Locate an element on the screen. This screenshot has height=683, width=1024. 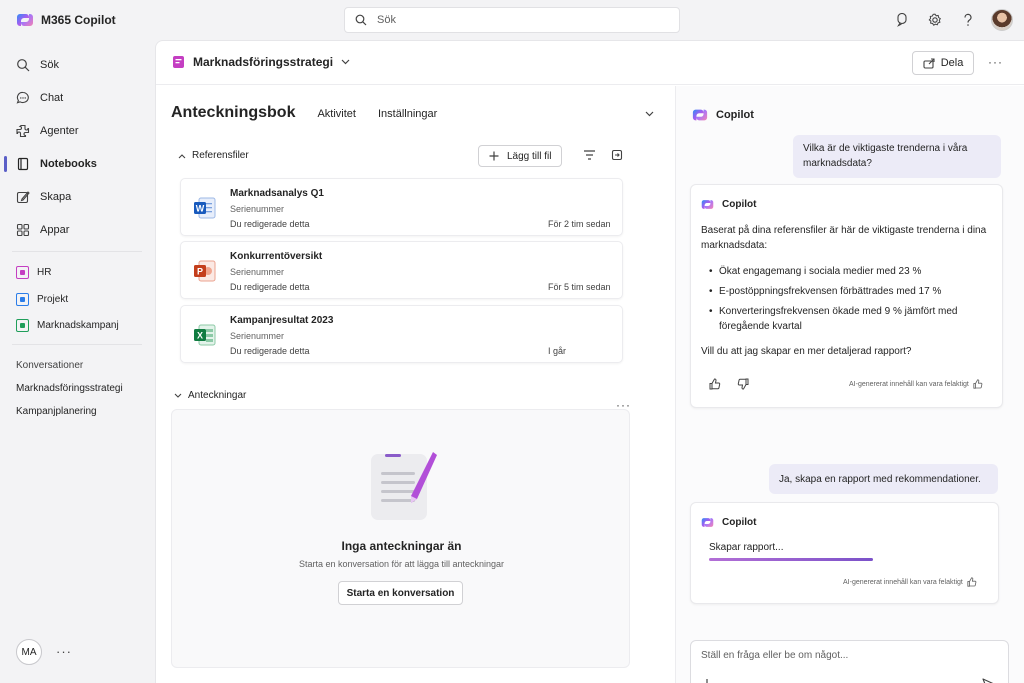
chat-icon is located at coordinates (23, 98).